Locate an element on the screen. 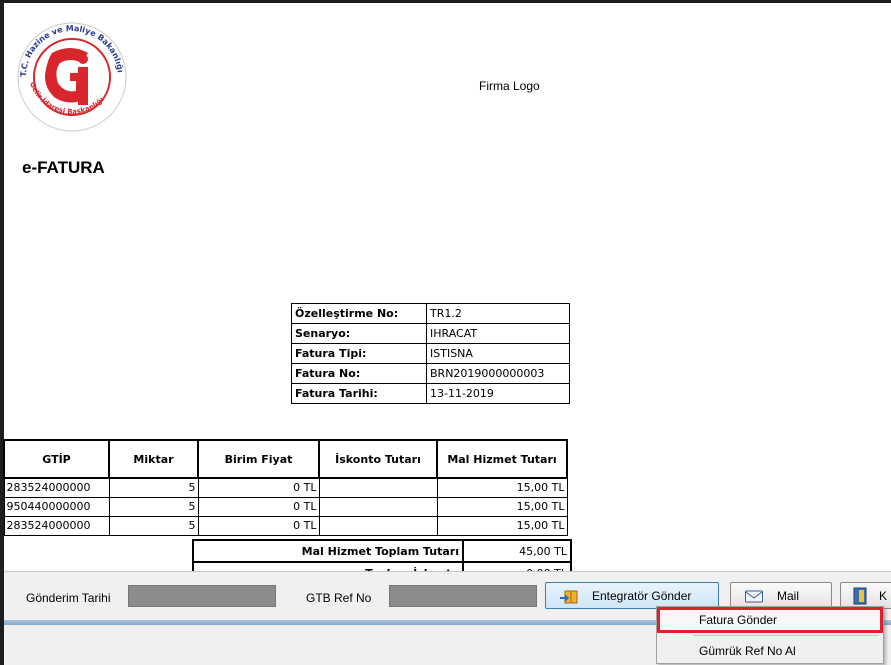 The width and height of the screenshot is (891, 665). info-row: Fatura Tipi: ISTISNA is located at coordinates (430, 353).